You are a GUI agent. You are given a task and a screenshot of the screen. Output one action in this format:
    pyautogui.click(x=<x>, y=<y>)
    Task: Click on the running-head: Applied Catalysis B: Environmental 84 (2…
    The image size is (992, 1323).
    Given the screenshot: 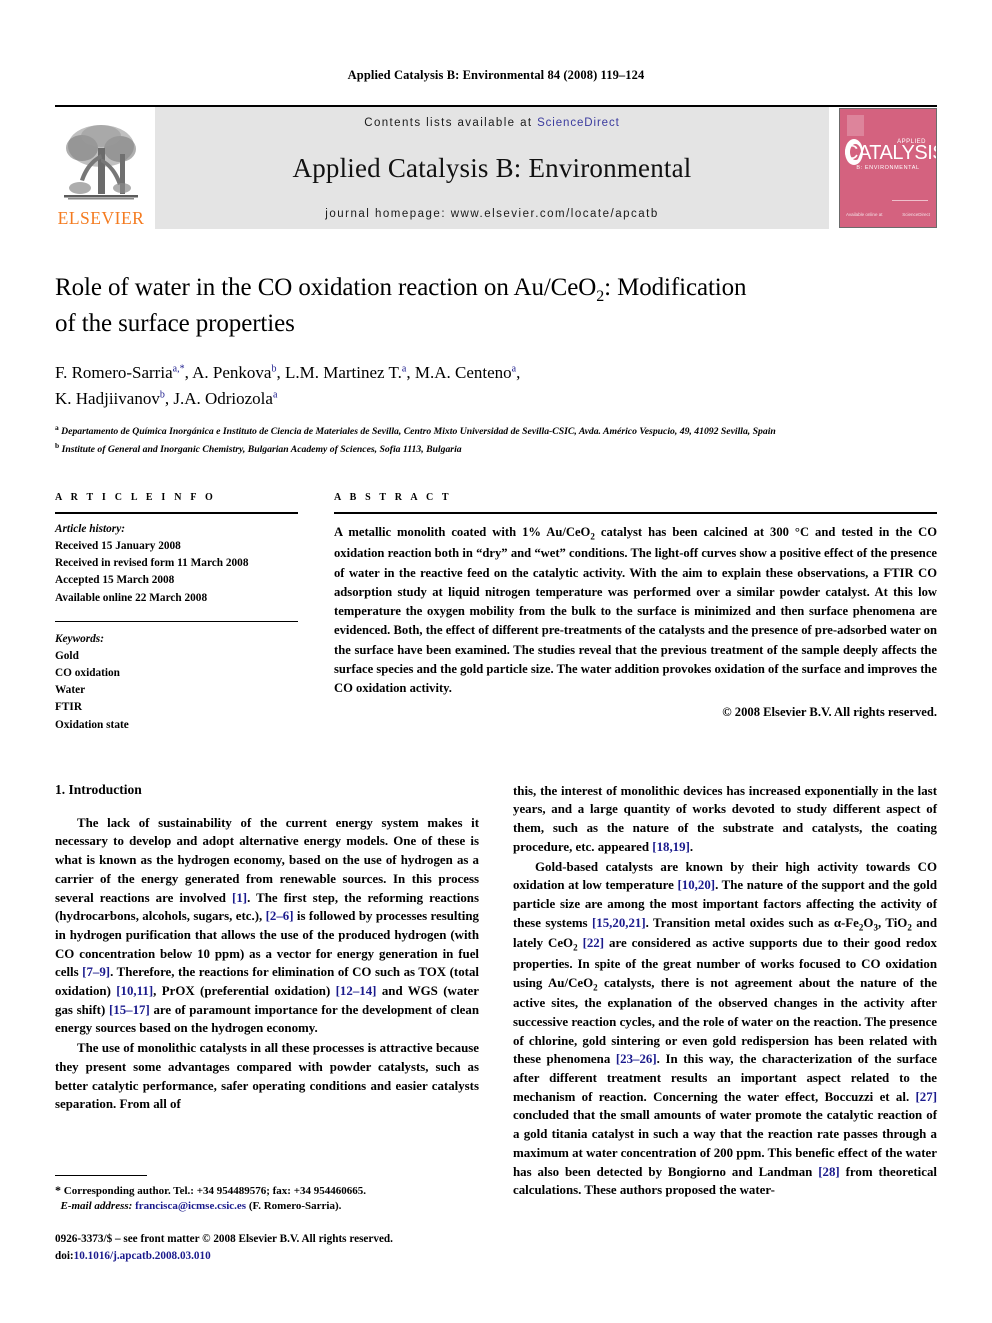 What is the action you would take?
    pyautogui.click(x=496, y=75)
    